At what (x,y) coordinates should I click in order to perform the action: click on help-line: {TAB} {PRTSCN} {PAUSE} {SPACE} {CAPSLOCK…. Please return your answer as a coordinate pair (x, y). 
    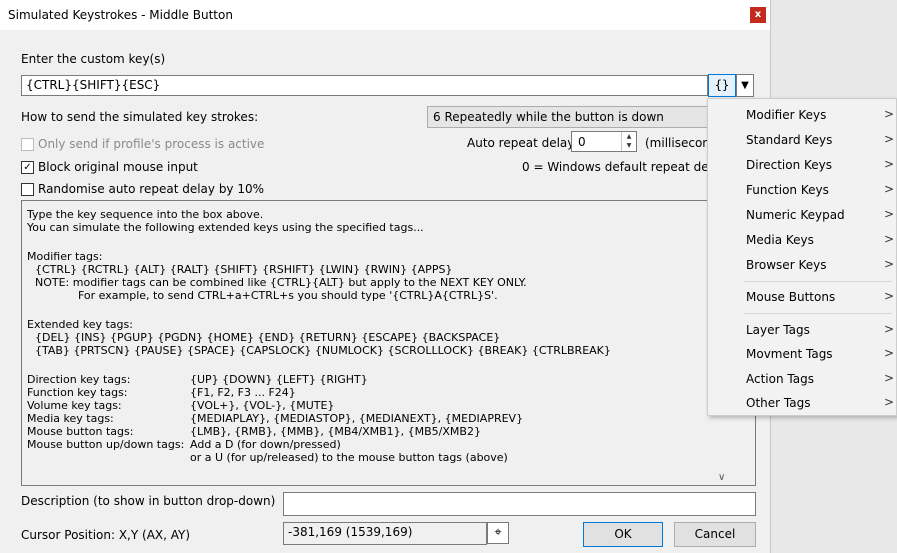
    Looking at the image, I should click on (323, 350).